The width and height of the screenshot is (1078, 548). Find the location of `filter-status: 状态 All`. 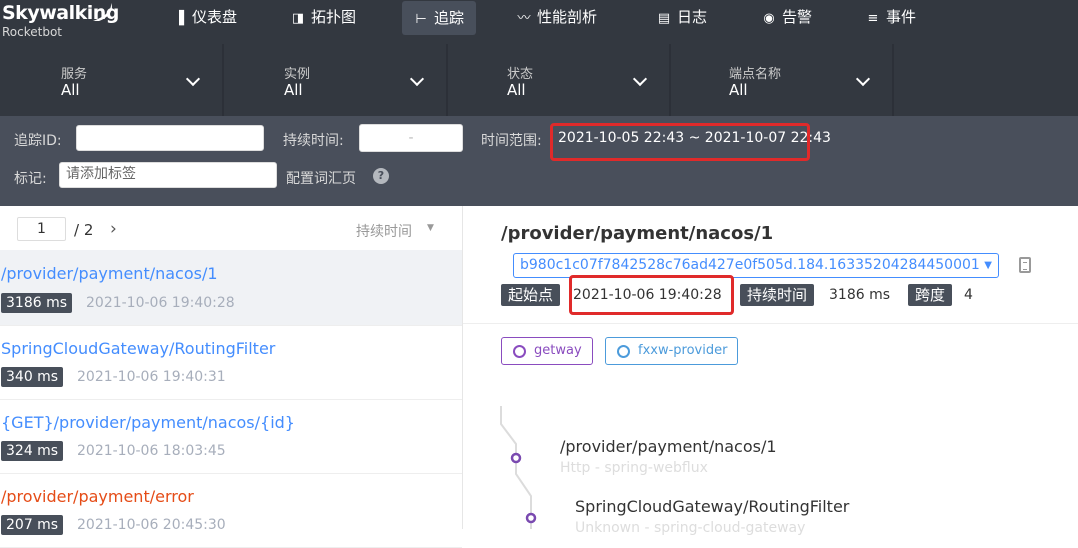

filter-status: 状态 All is located at coordinates (559, 80).